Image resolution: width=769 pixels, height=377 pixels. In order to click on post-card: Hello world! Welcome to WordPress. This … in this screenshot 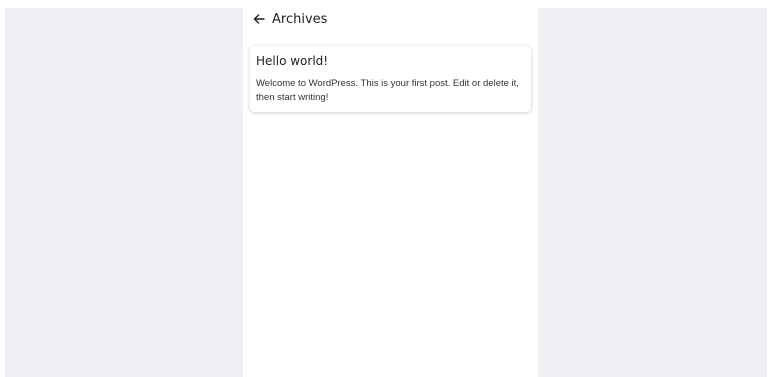, I will do `click(390, 79)`.